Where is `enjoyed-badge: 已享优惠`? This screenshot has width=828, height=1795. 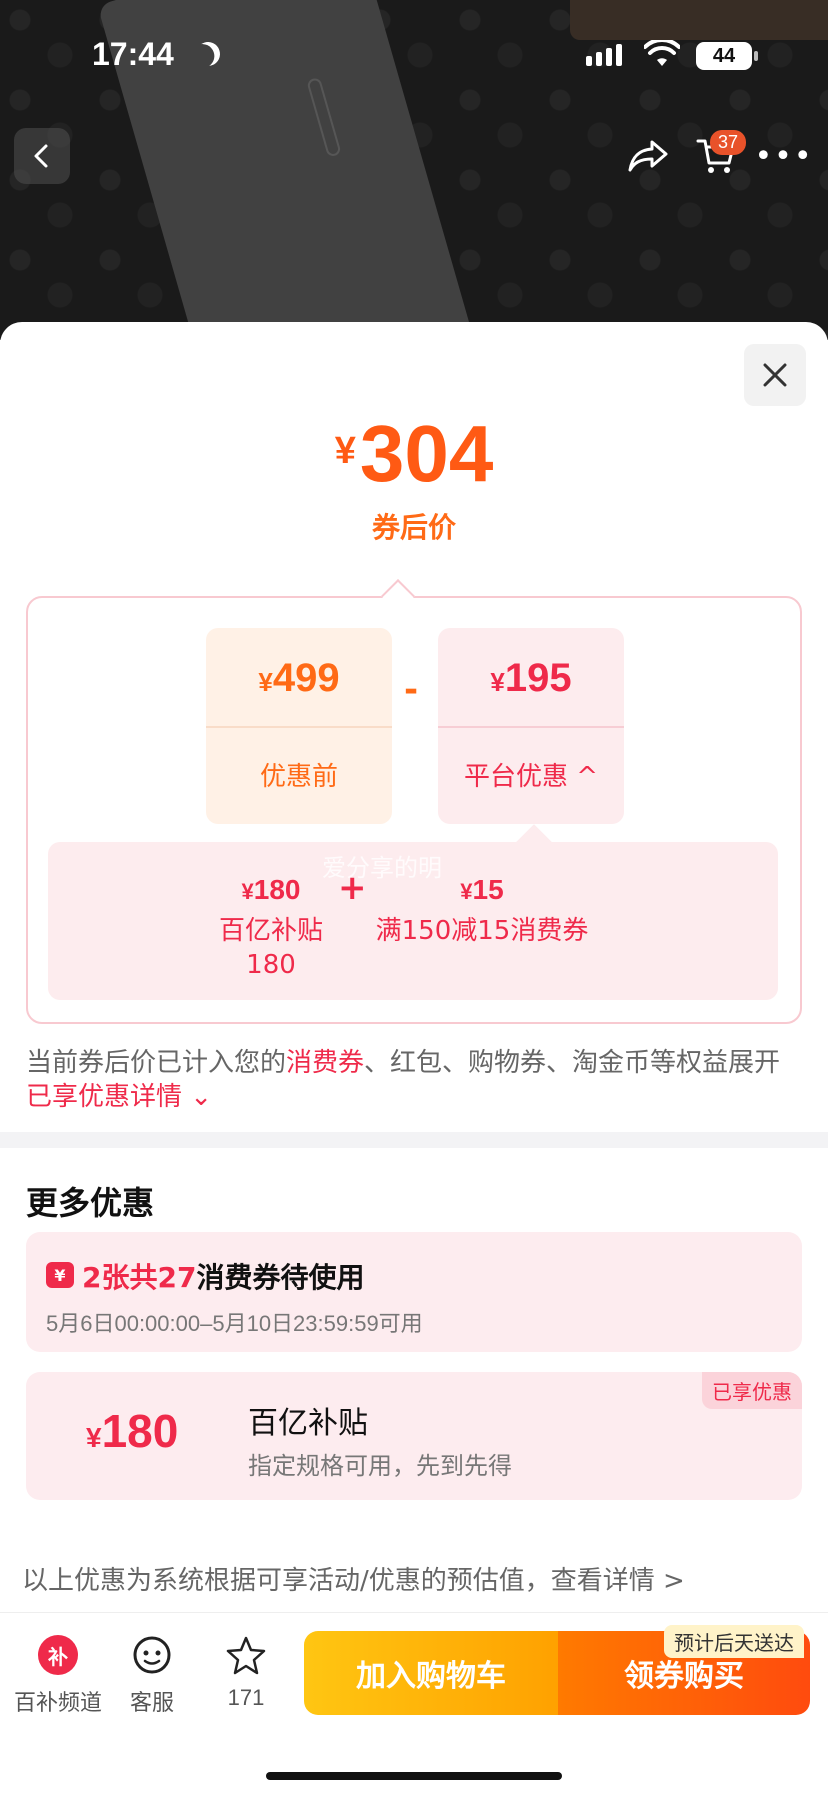 enjoyed-badge: 已享优惠 is located at coordinates (752, 1390).